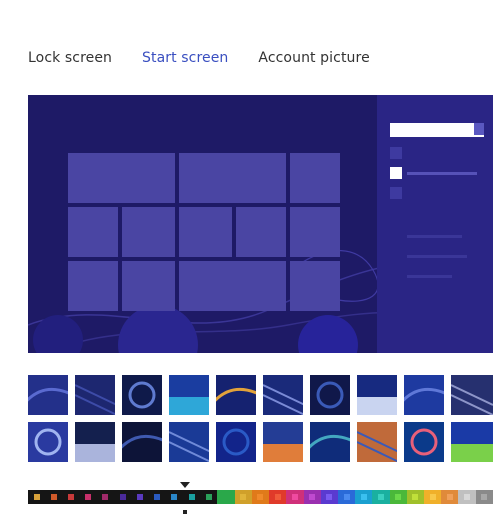 The image size is (493, 516). What do you see at coordinates (437, 130) in the screenshot?
I see `charm-title-bar` at bounding box center [437, 130].